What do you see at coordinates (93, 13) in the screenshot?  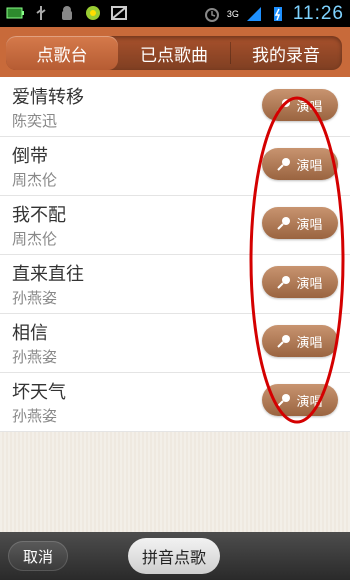 I see `app-icon` at bounding box center [93, 13].